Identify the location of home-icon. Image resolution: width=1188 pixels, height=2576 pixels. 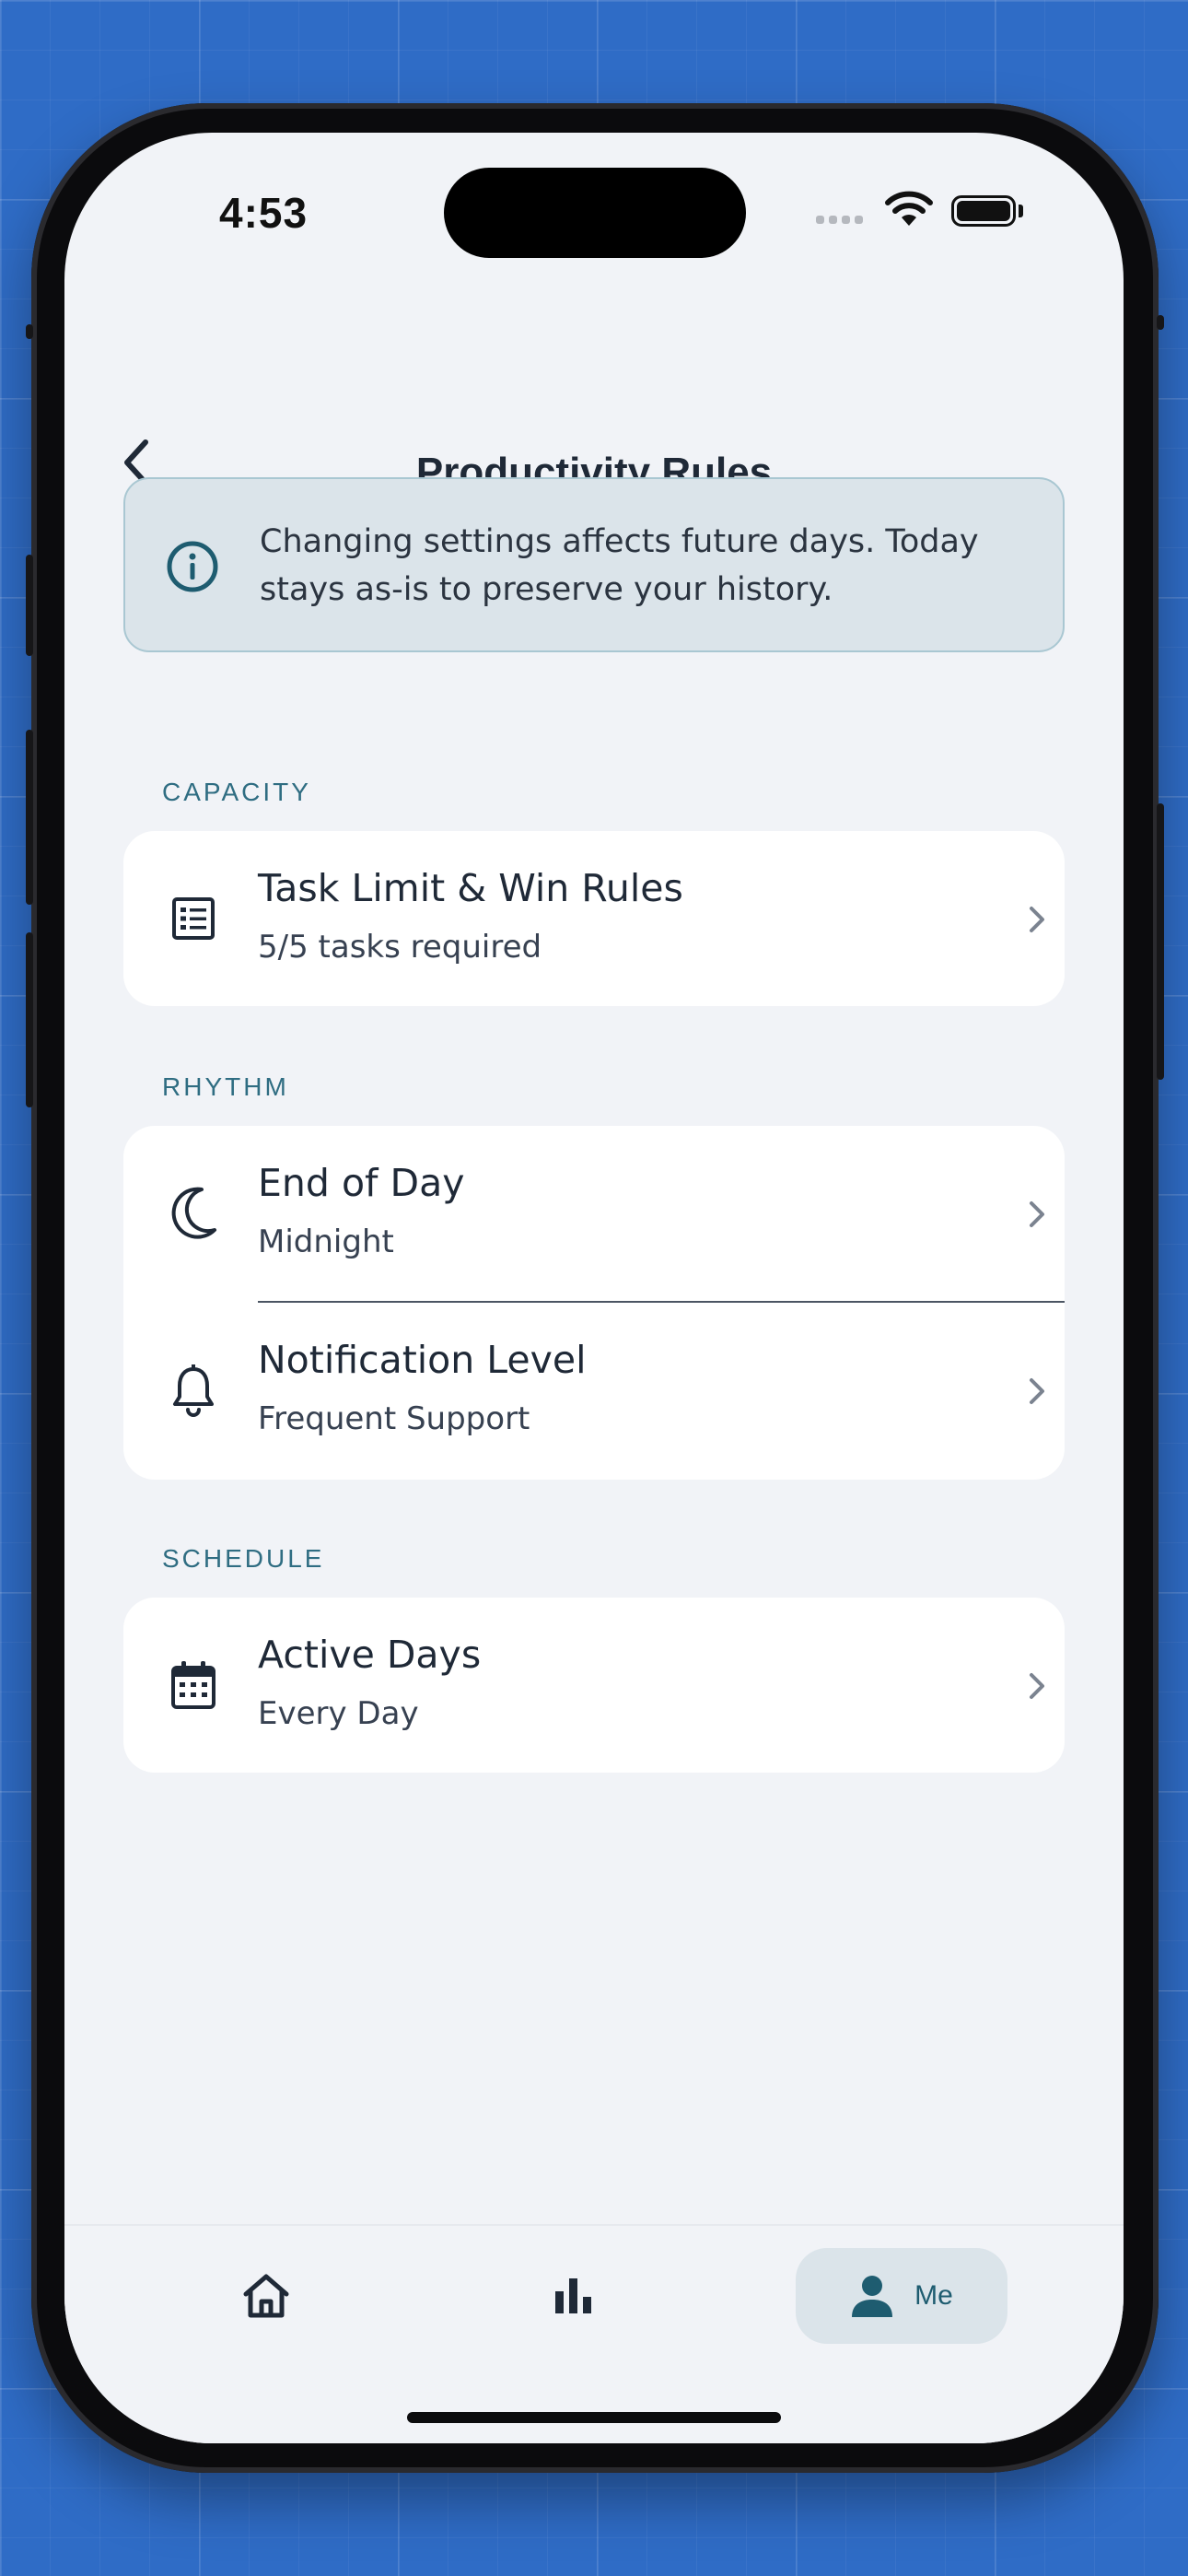
(266, 2296).